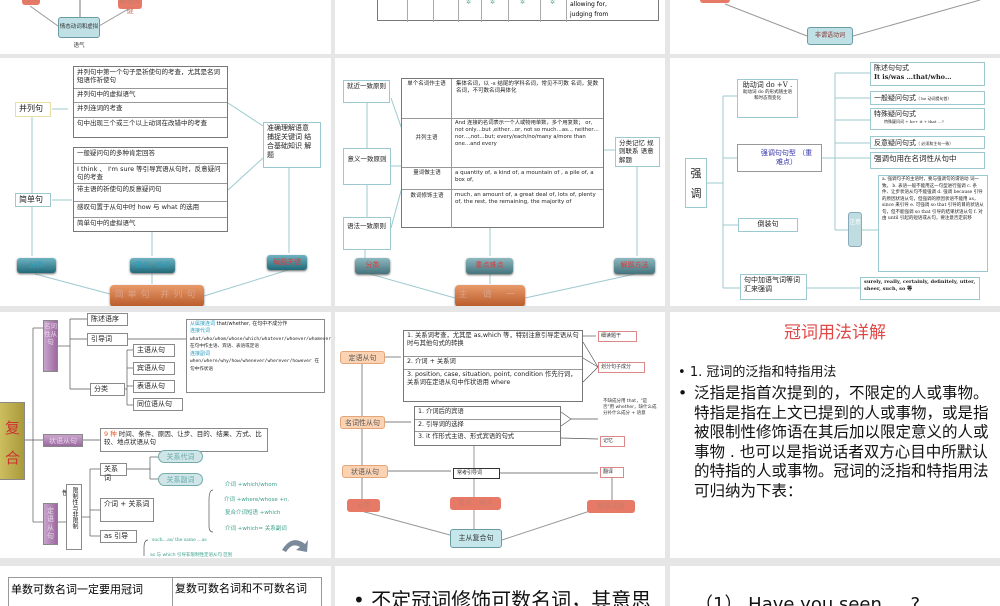 Image resolution: width=1000 pixels, height=606 pixels. What do you see at coordinates (895, 143) in the screenshot?
I see `form-title: 反意疑问句式` at bounding box center [895, 143].